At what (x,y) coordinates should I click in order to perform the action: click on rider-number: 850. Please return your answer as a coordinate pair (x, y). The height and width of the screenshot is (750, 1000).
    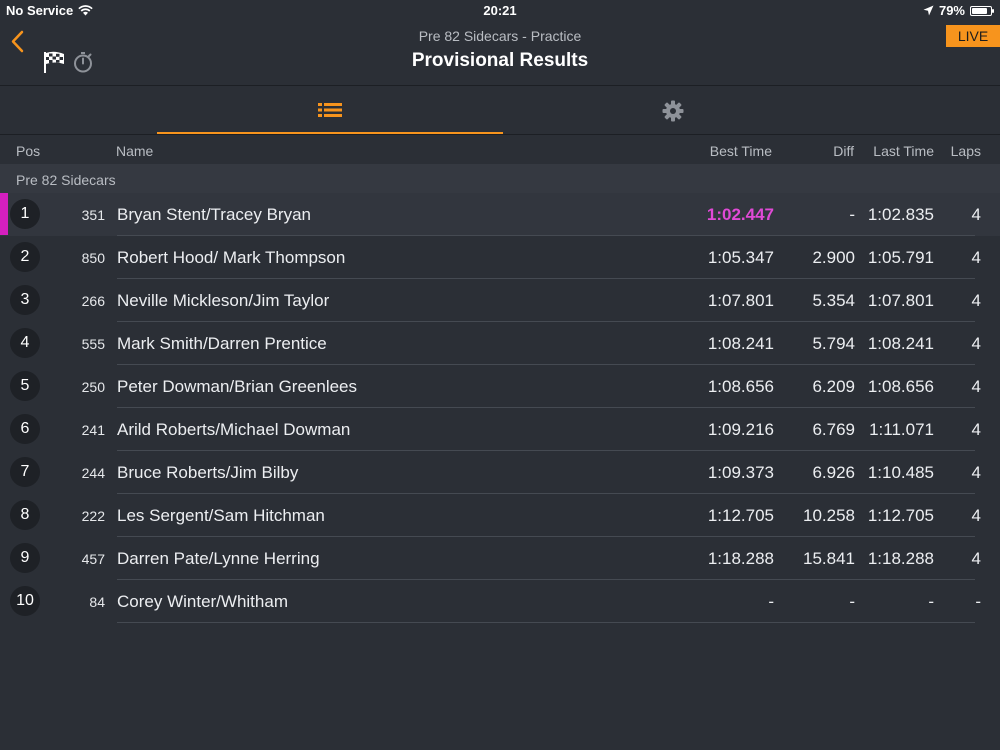
    Looking at the image, I should click on (93, 258).